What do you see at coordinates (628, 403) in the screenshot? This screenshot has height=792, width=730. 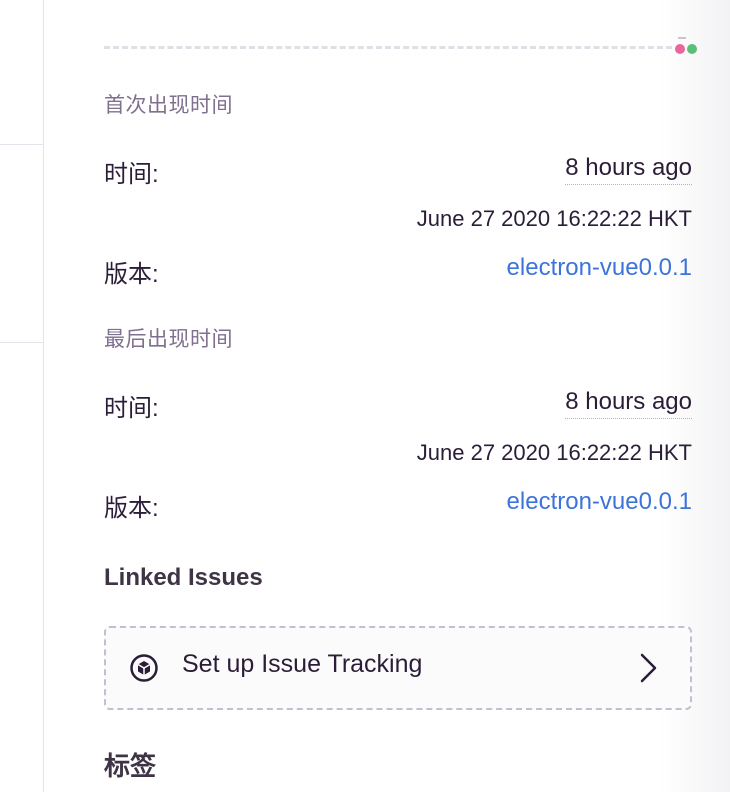 I see `last-seen-time-relative: 8 hours ago` at bounding box center [628, 403].